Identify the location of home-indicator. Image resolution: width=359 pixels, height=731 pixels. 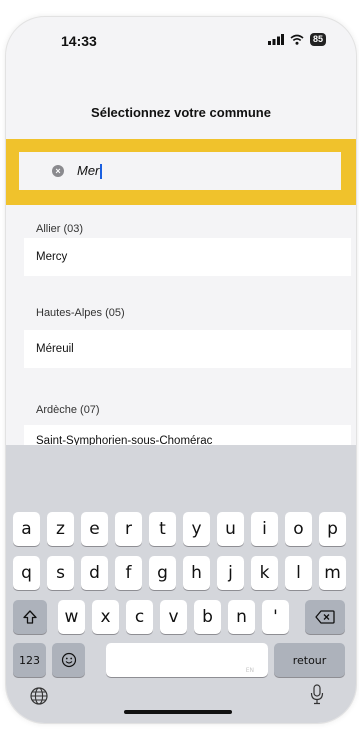
(178, 712).